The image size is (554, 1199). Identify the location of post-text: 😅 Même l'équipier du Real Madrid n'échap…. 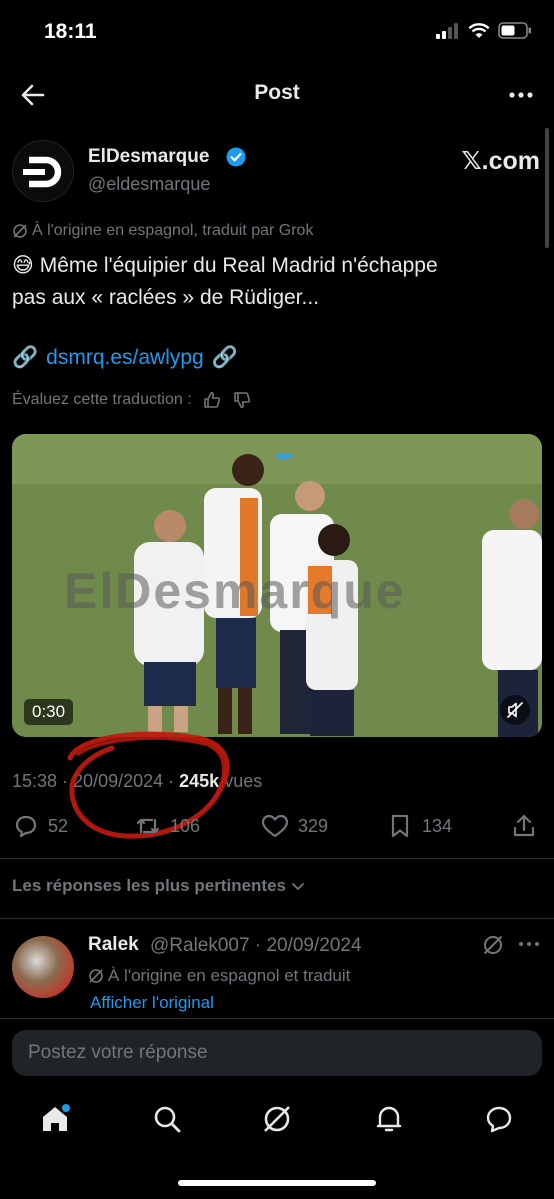
(272, 282).